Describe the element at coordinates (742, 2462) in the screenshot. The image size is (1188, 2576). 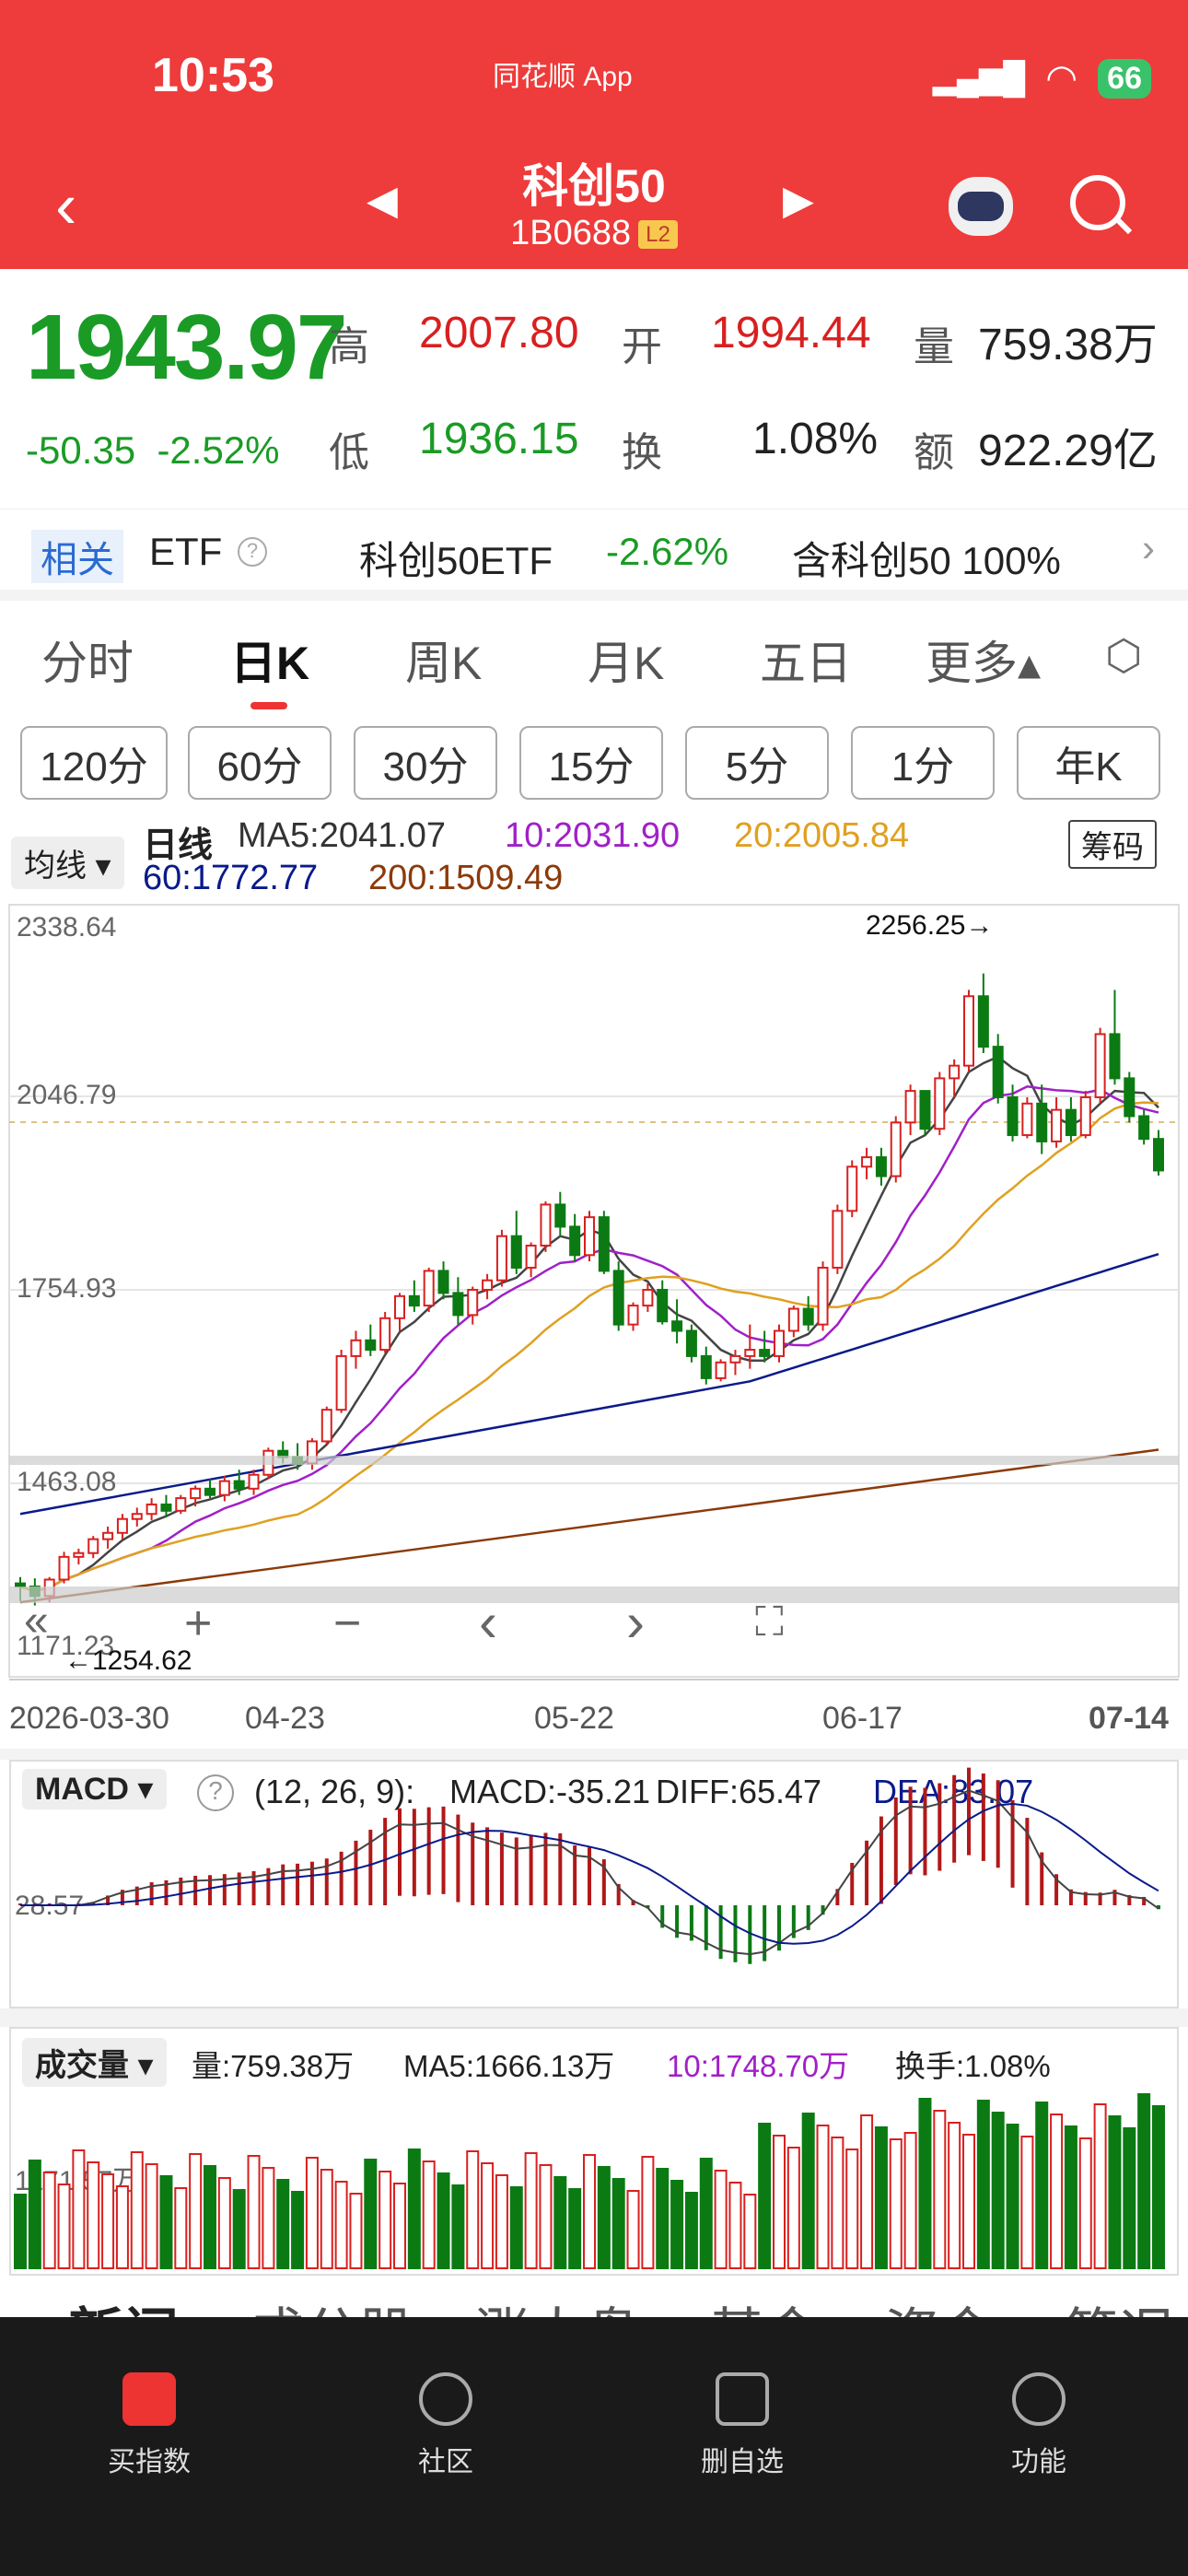
I see `remove-watchlist-label: 删自选` at that location.